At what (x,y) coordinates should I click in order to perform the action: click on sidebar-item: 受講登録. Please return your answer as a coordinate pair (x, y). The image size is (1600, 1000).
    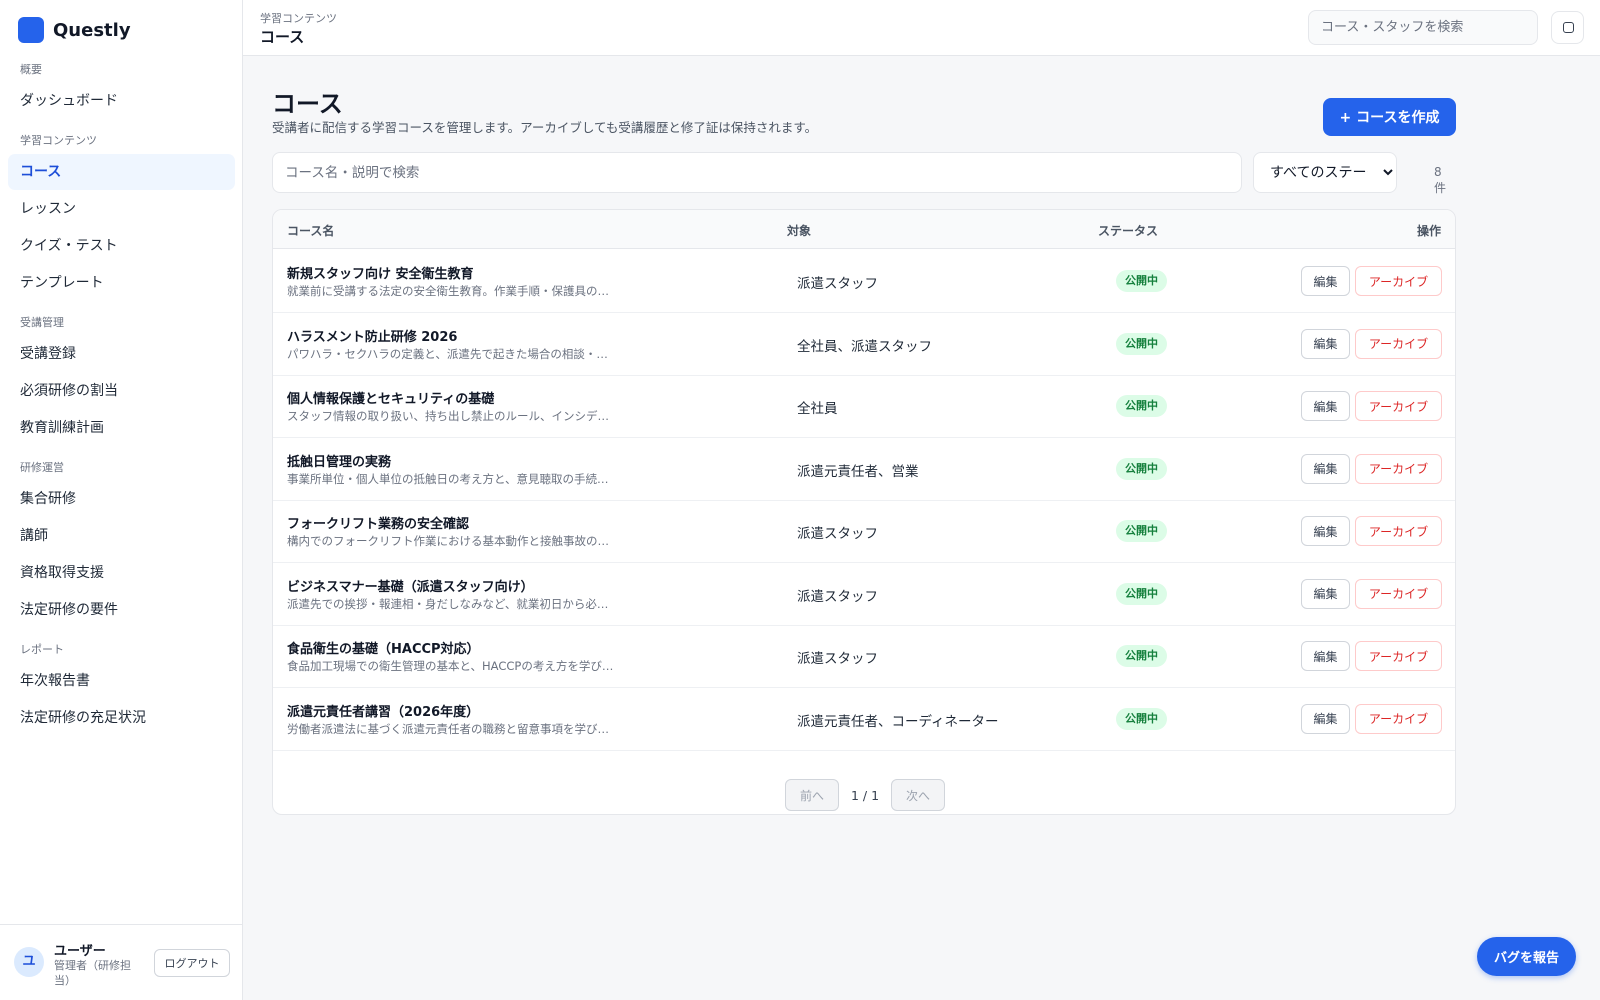
    Looking at the image, I should click on (121, 354).